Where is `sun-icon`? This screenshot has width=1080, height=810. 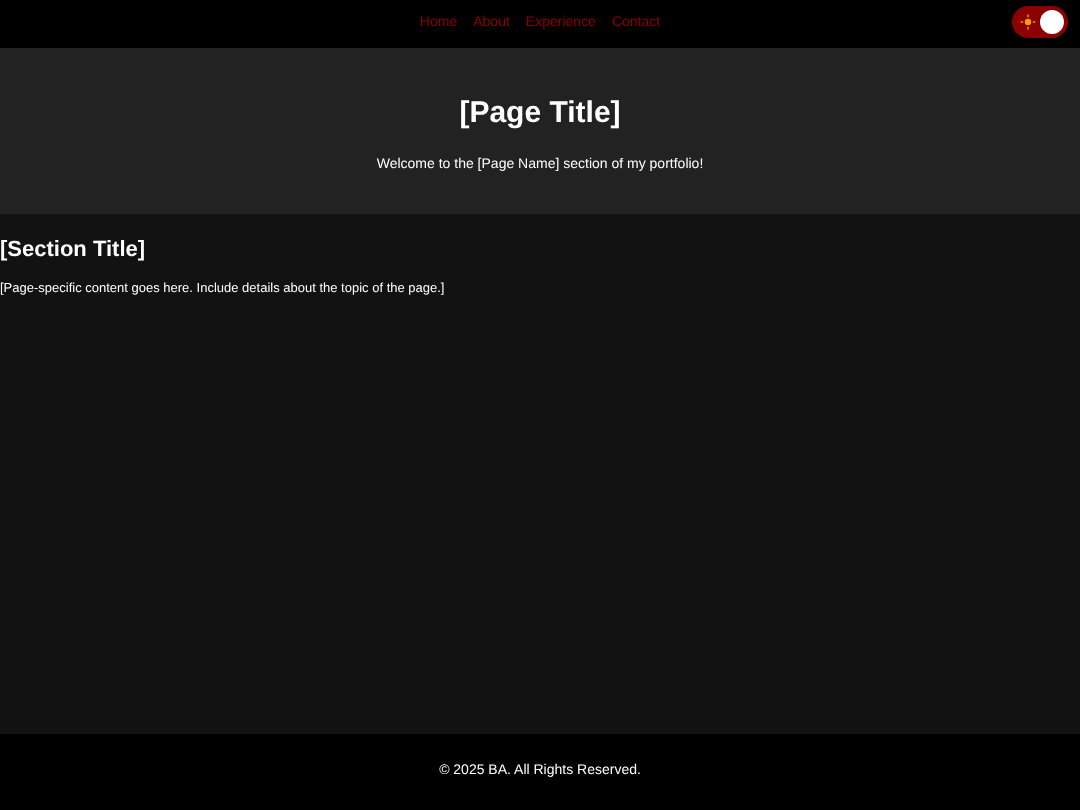
sun-icon is located at coordinates (1028, 22).